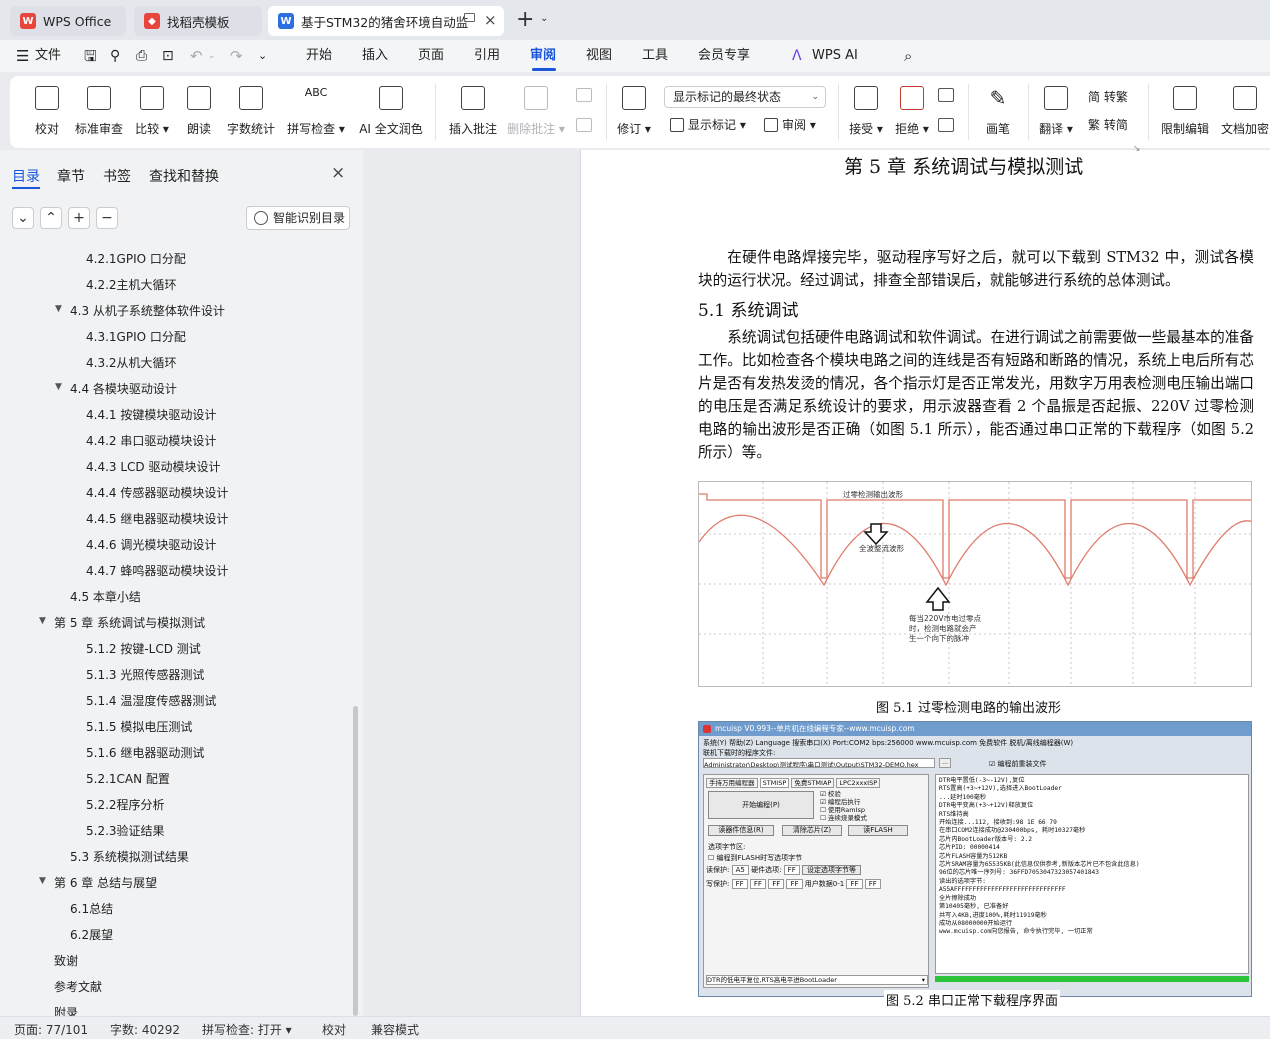  I want to click on tab-list-chevron-icon: ⌄, so click(544, 18).